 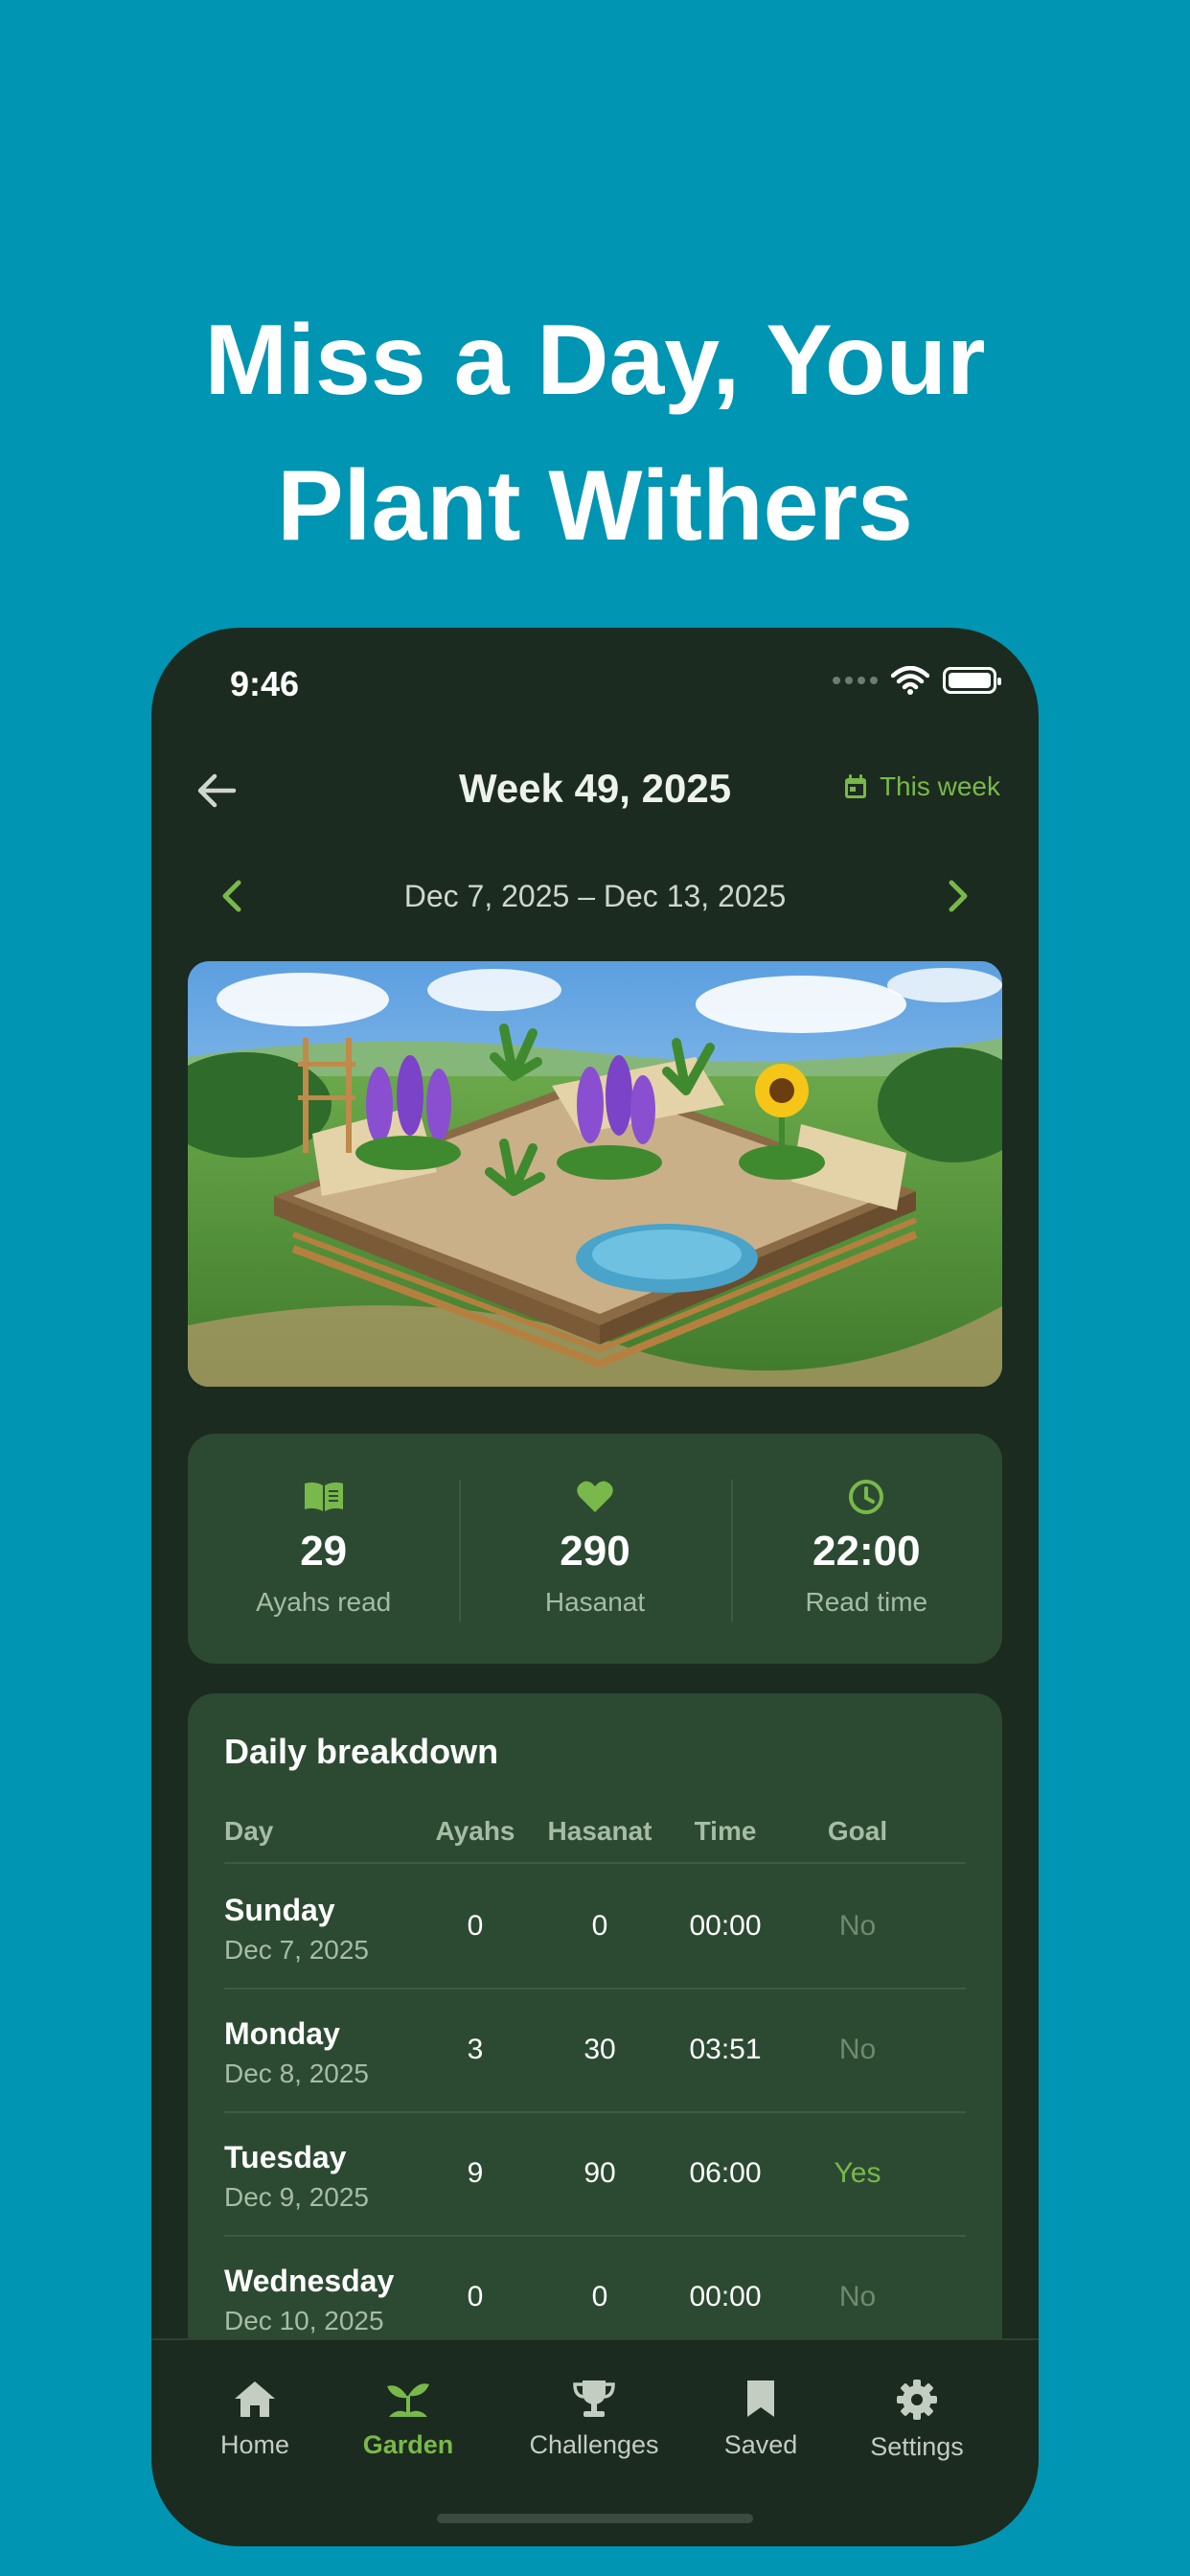 I want to click on this-week-label: This week, so click(x=940, y=786).